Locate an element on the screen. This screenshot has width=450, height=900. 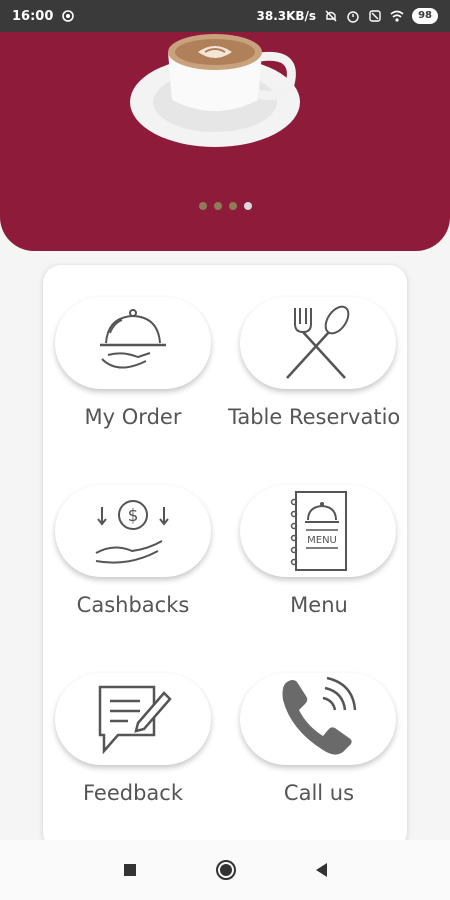
status-left: 16:00 is located at coordinates (43, 16).